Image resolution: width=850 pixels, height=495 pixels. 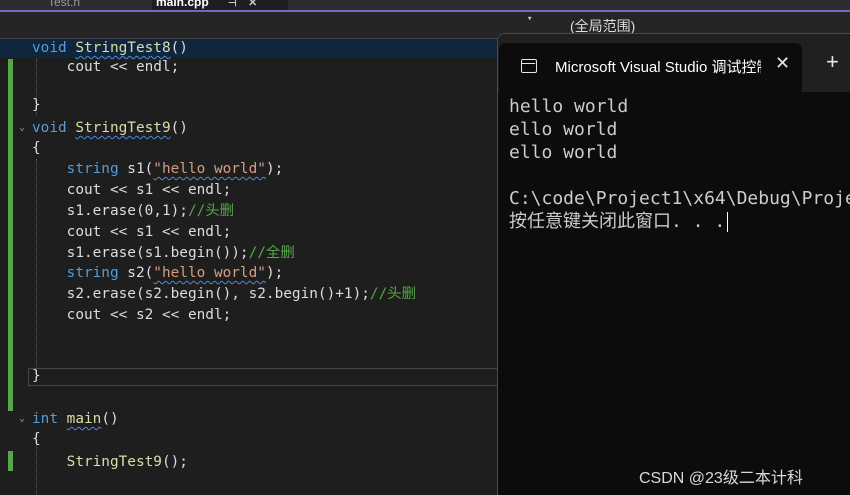 I want to click on tab-main-cpp: main.cpp ⊣ ✕, so click(x=220, y=5).